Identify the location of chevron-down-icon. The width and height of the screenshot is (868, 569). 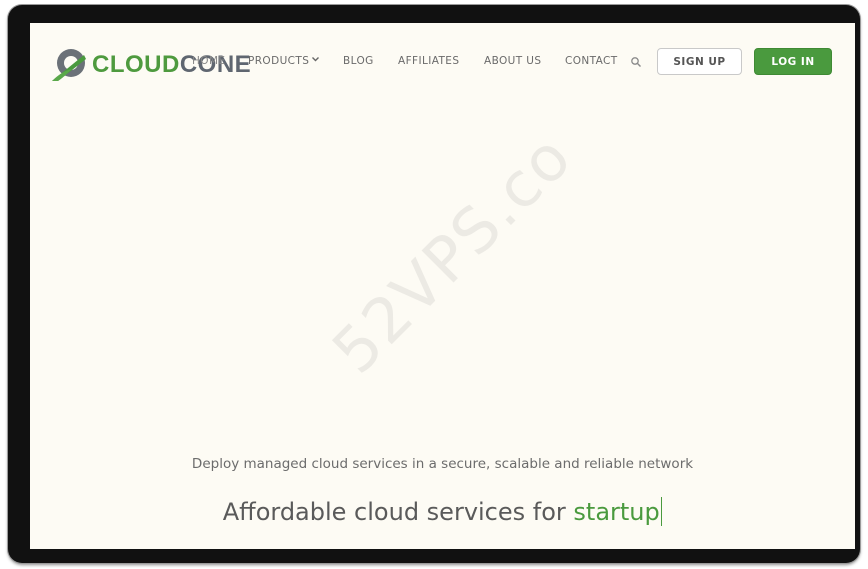
(316, 59).